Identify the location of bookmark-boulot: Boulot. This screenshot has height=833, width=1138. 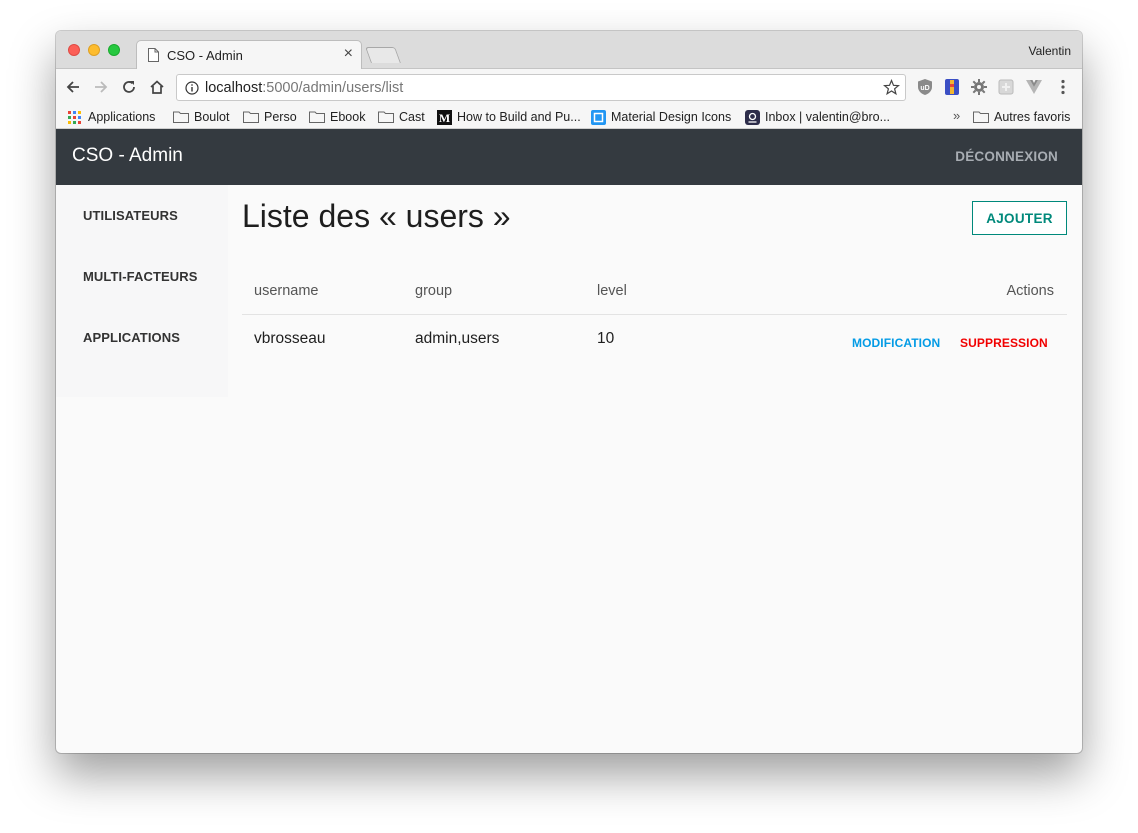
(201, 117).